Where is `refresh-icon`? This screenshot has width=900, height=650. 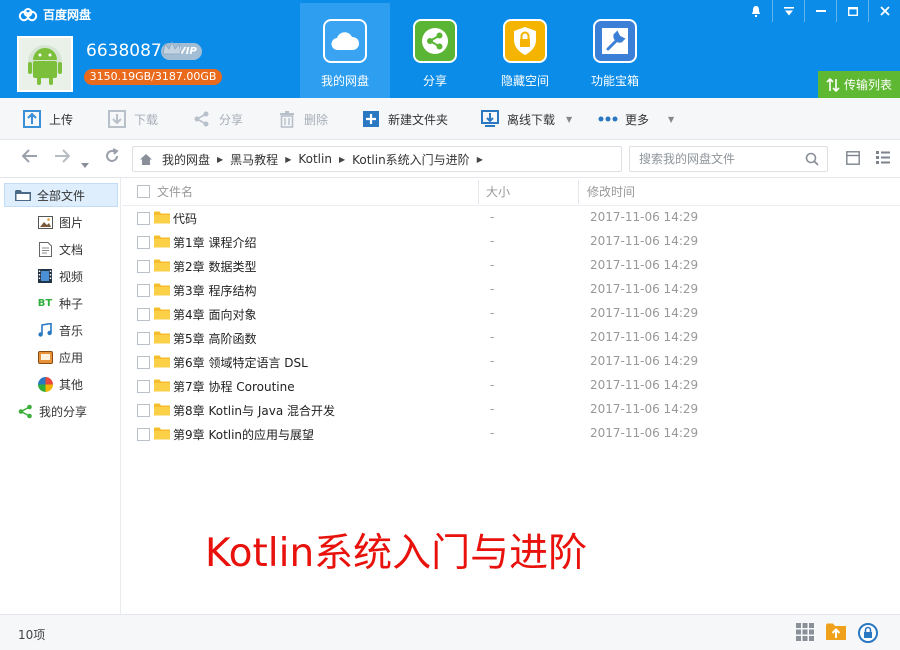
refresh-icon is located at coordinates (112, 158).